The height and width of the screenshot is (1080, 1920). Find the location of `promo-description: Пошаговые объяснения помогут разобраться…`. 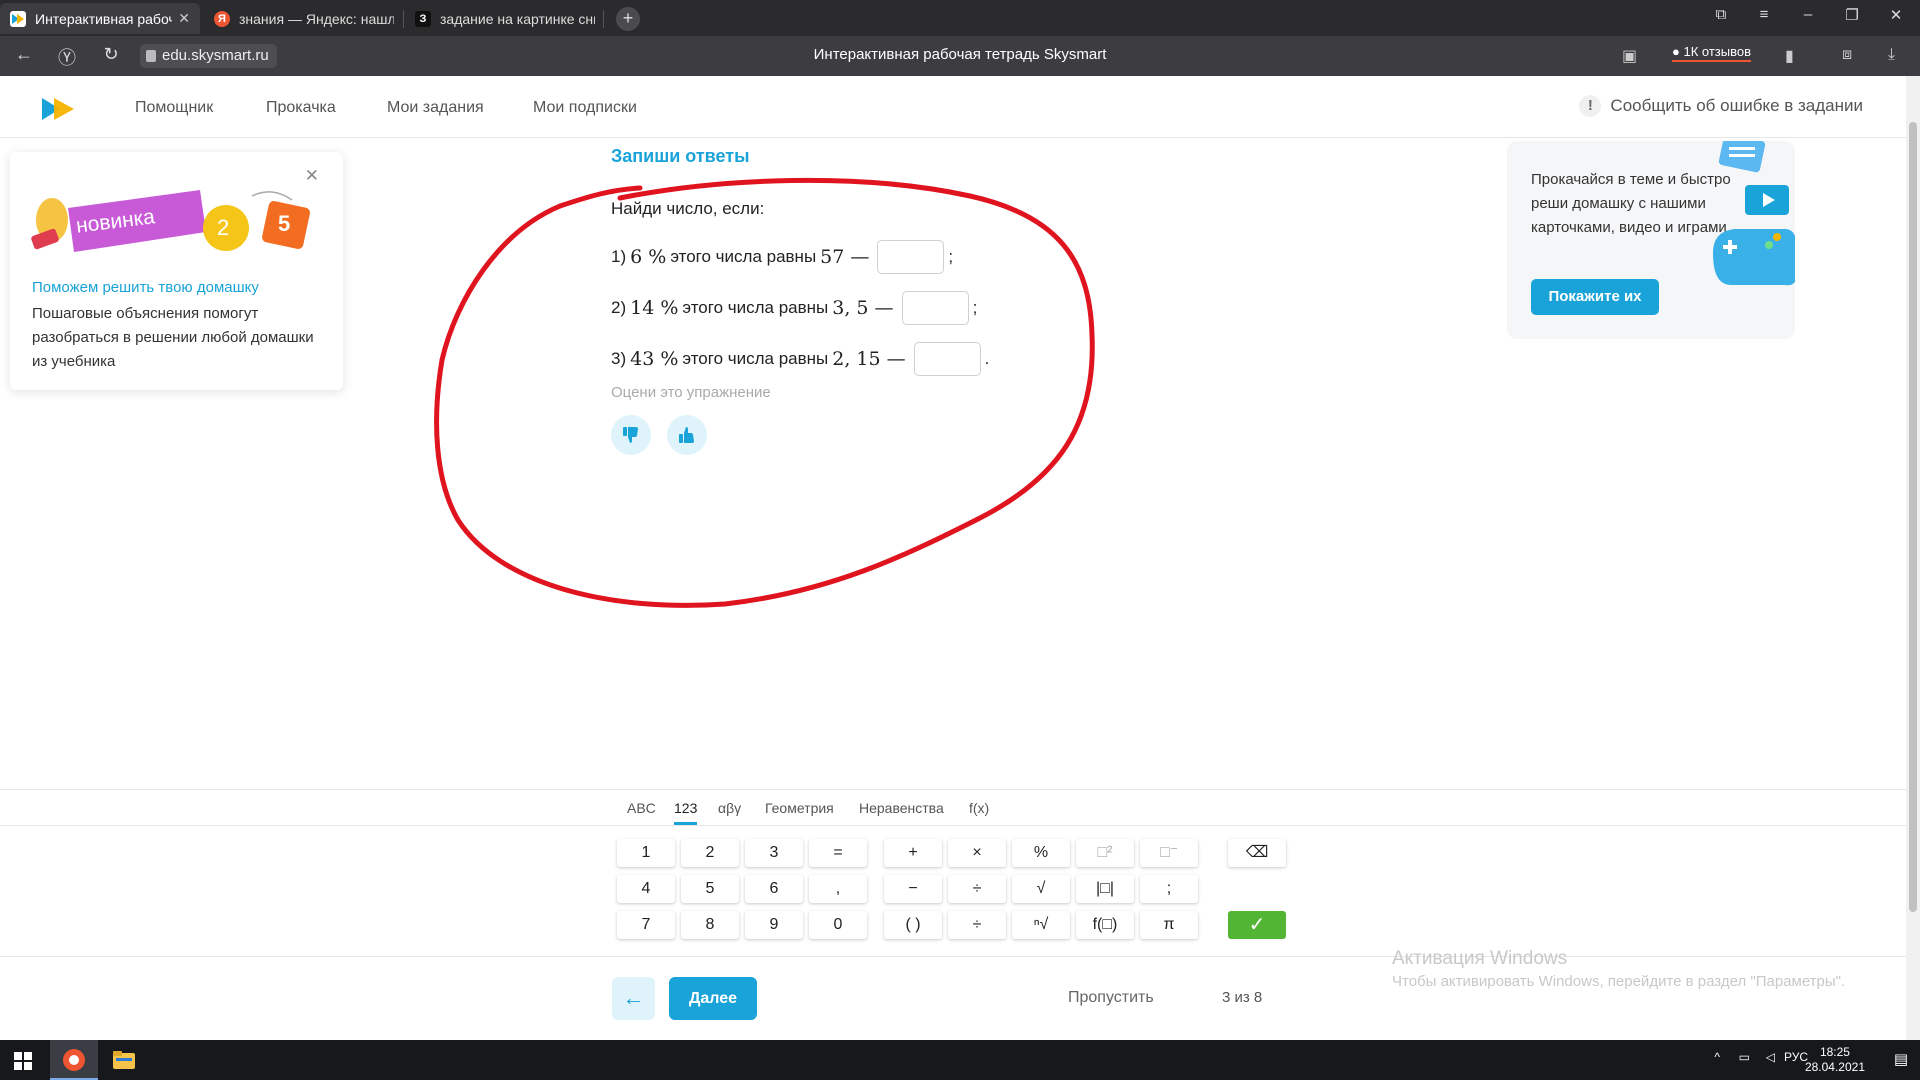

promo-description: Пошаговые объяснения помогут разобраться… is located at coordinates (173, 337).